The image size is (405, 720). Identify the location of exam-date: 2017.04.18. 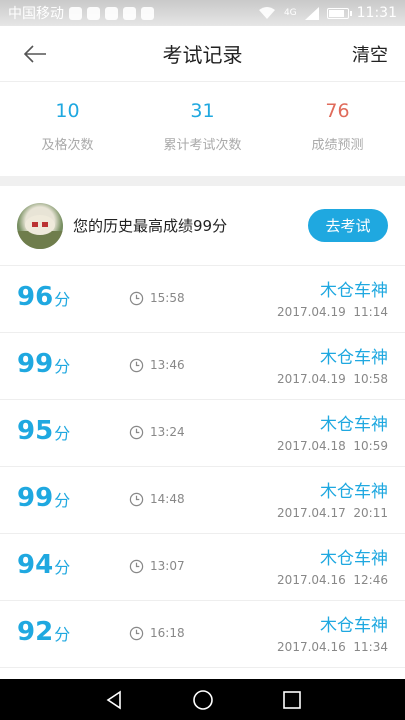
(311, 446).